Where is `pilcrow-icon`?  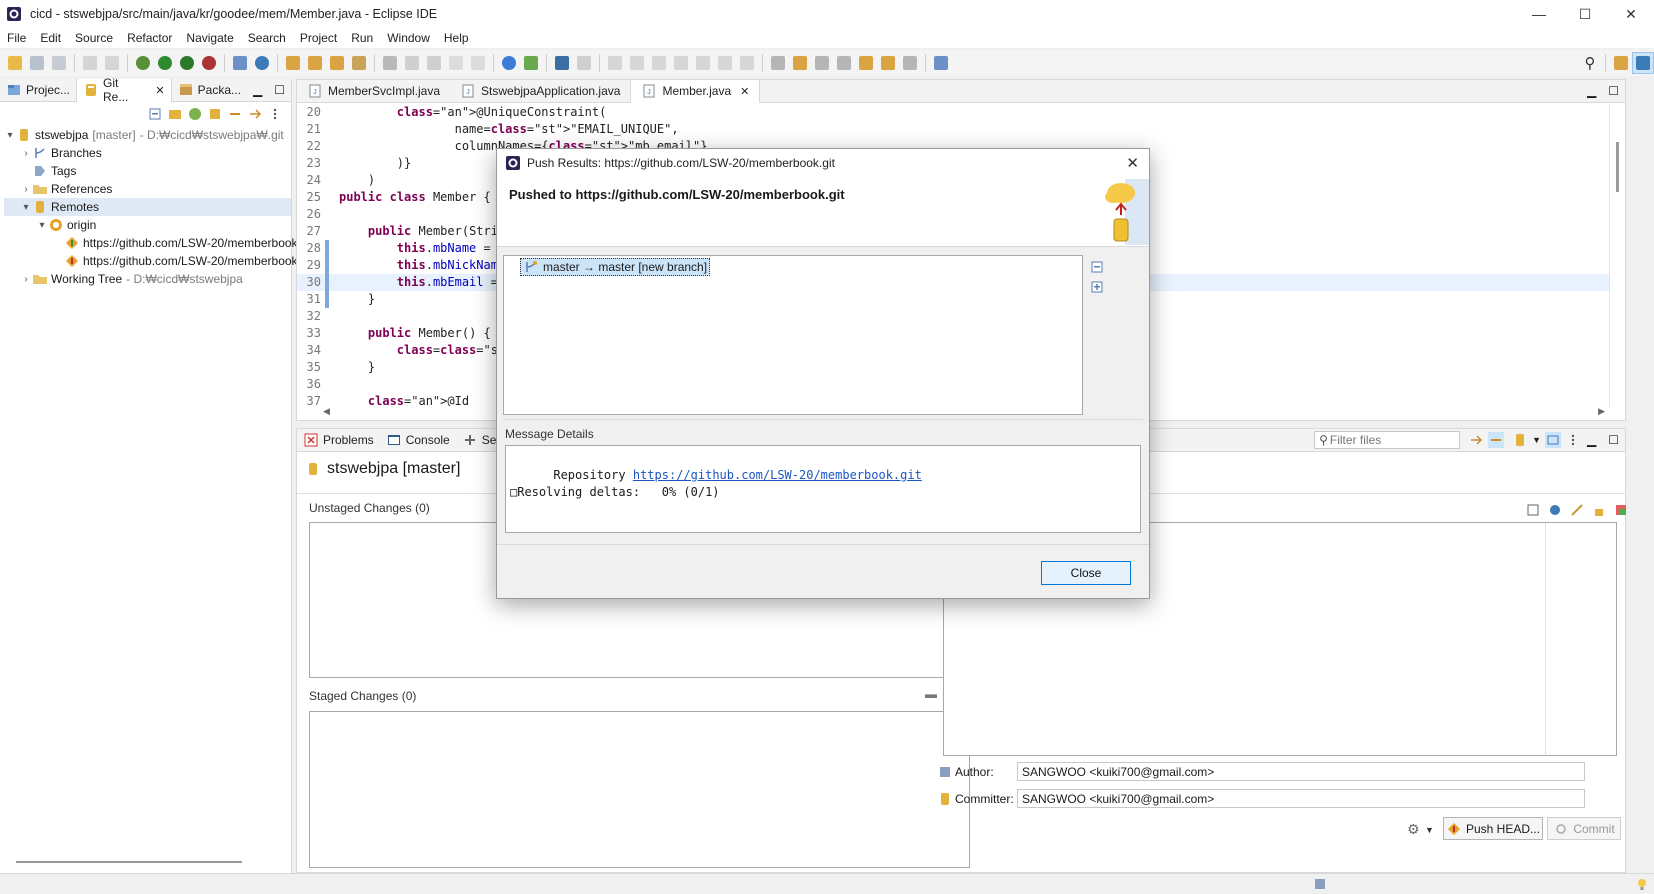 pilcrow-icon is located at coordinates (478, 63).